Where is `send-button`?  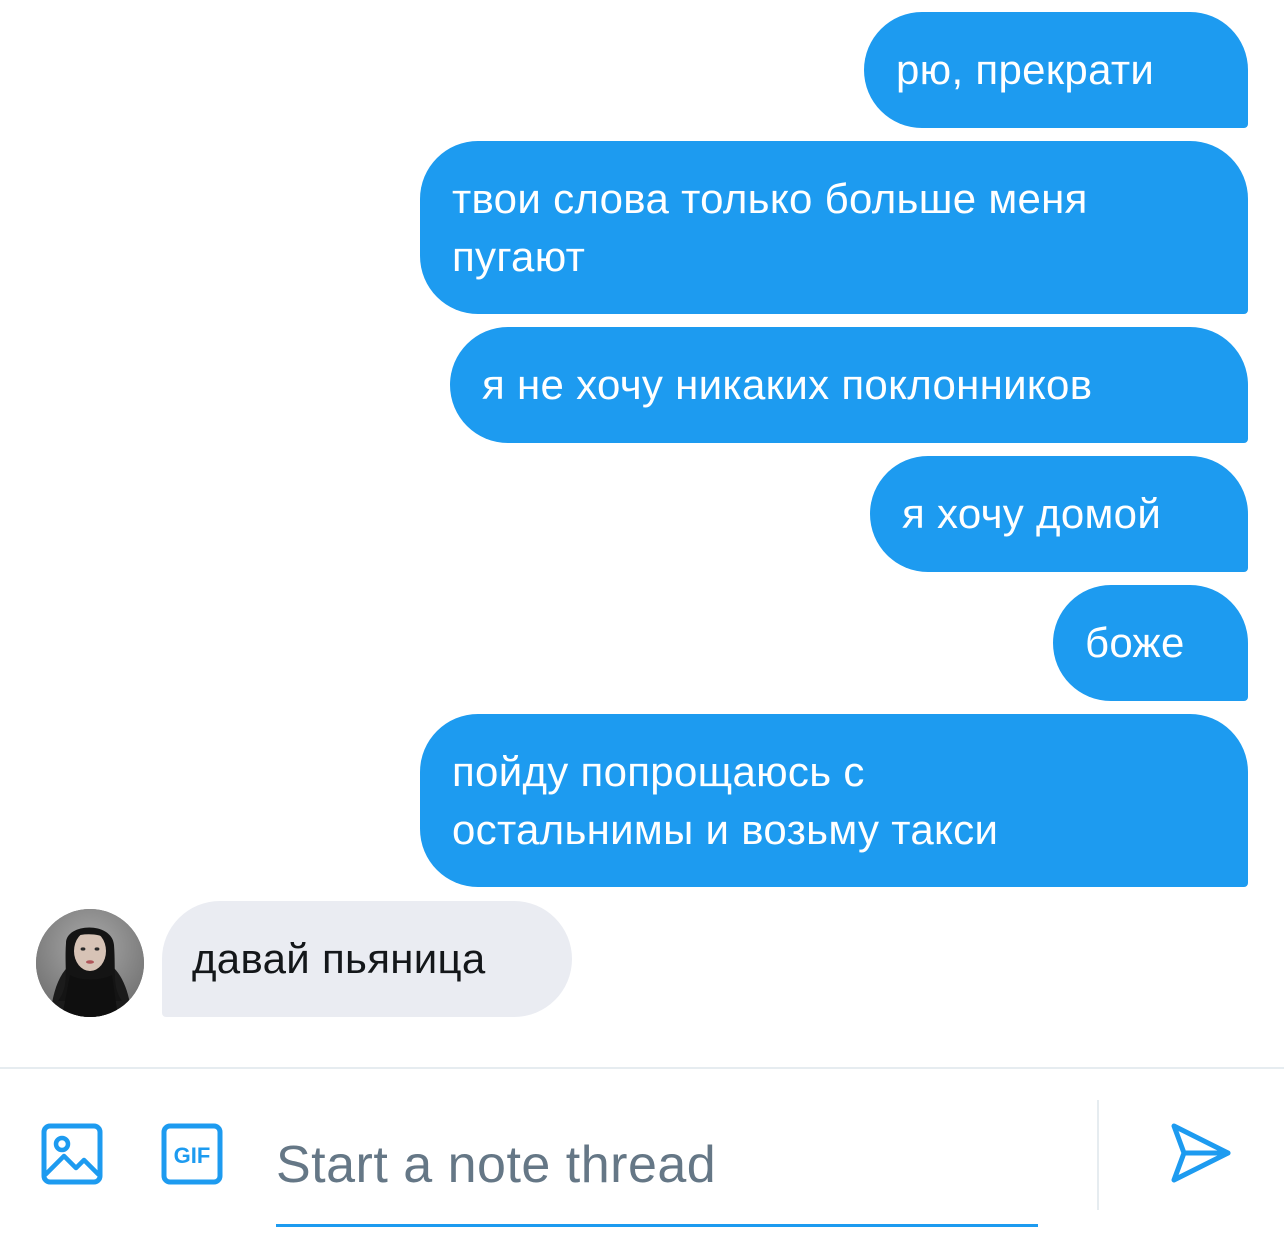
send-button is located at coordinates (1201, 1153).